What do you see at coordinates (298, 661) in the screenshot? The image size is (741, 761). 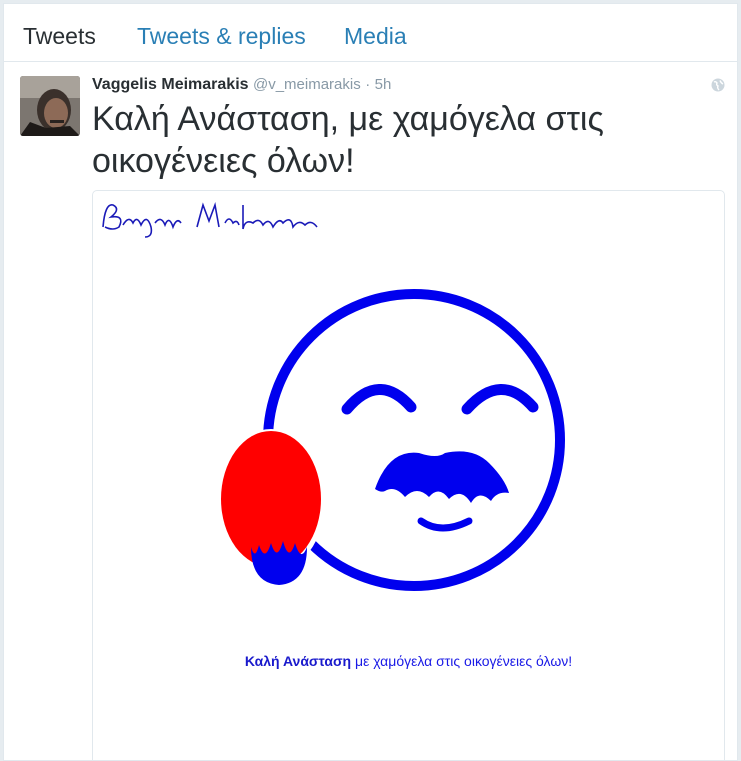 I see `caption-bold: Καλή Ανάσταση` at bounding box center [298, 661].